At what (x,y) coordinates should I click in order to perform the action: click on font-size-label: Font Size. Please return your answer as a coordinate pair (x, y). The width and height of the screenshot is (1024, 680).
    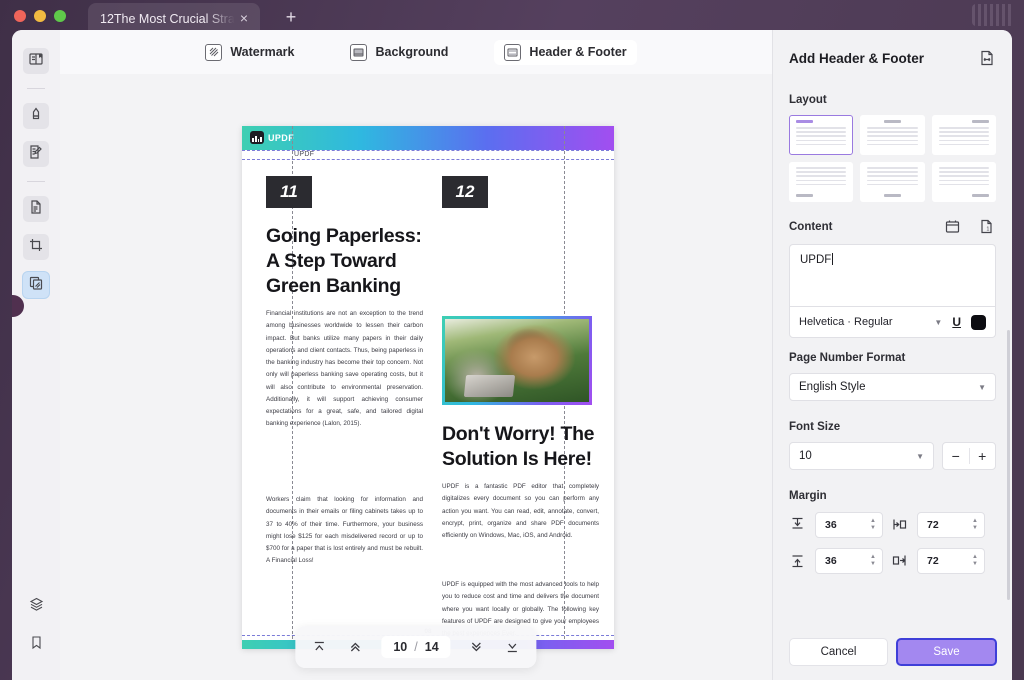
    Looking at the image, I should click on (815, 427).